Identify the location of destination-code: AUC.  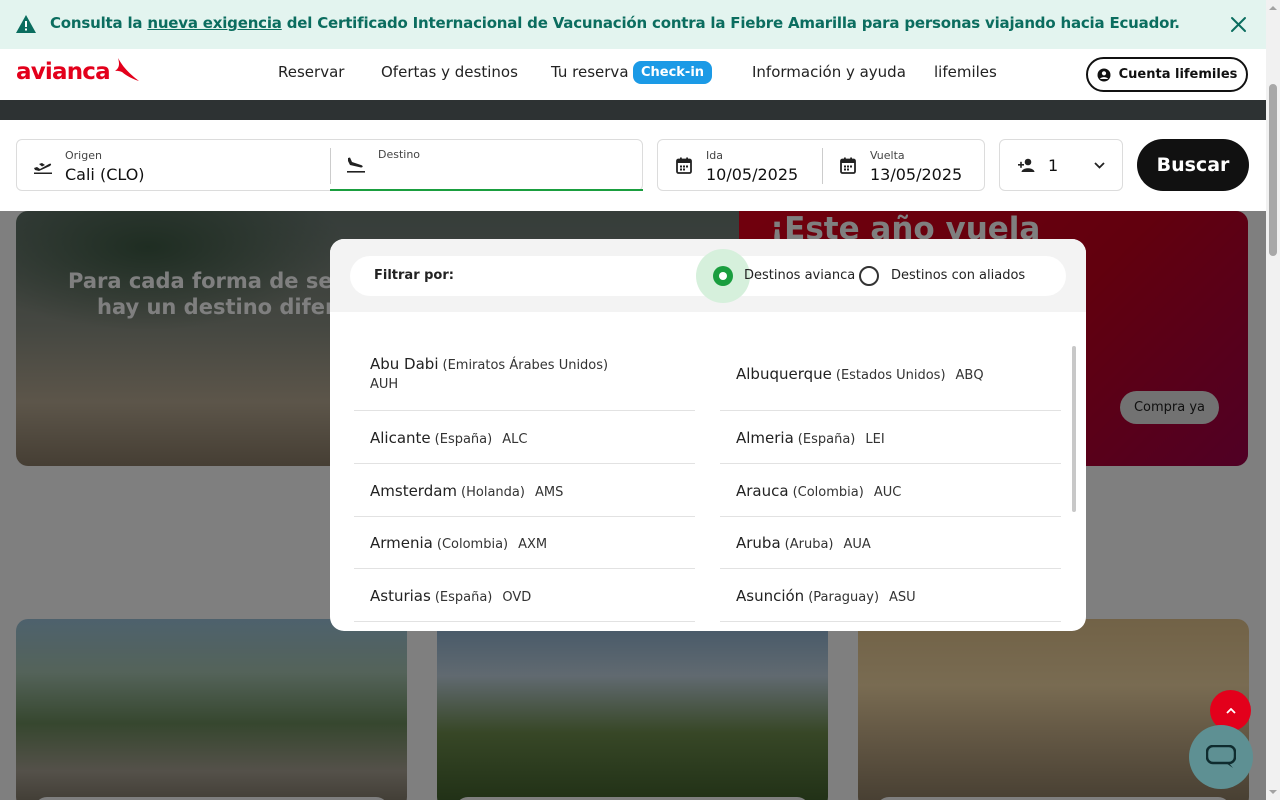
(887, 492).